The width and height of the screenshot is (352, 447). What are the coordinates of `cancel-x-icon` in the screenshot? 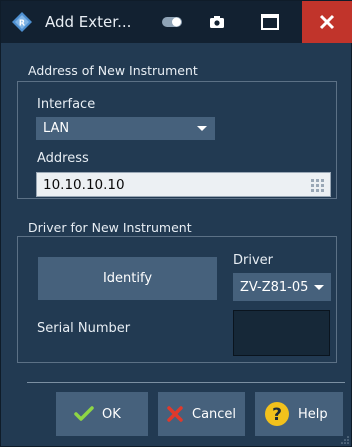 It's located at (175, 414).